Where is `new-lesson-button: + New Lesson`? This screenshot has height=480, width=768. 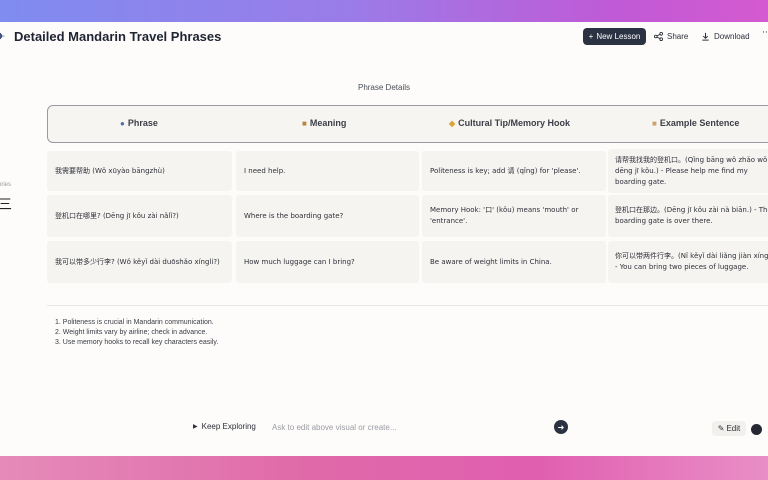
new-lesson-button: + New Lesson is located at coordinates (614, 36).